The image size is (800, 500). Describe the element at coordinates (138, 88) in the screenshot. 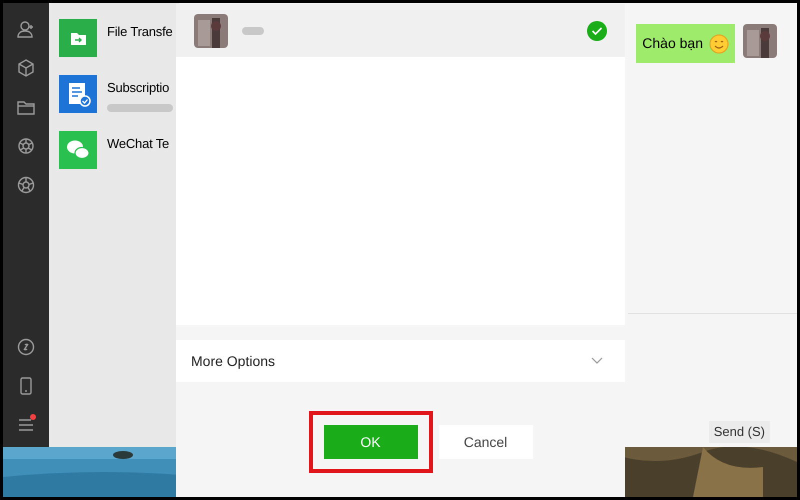

I see `chat-title: Subscriptio` at that location.